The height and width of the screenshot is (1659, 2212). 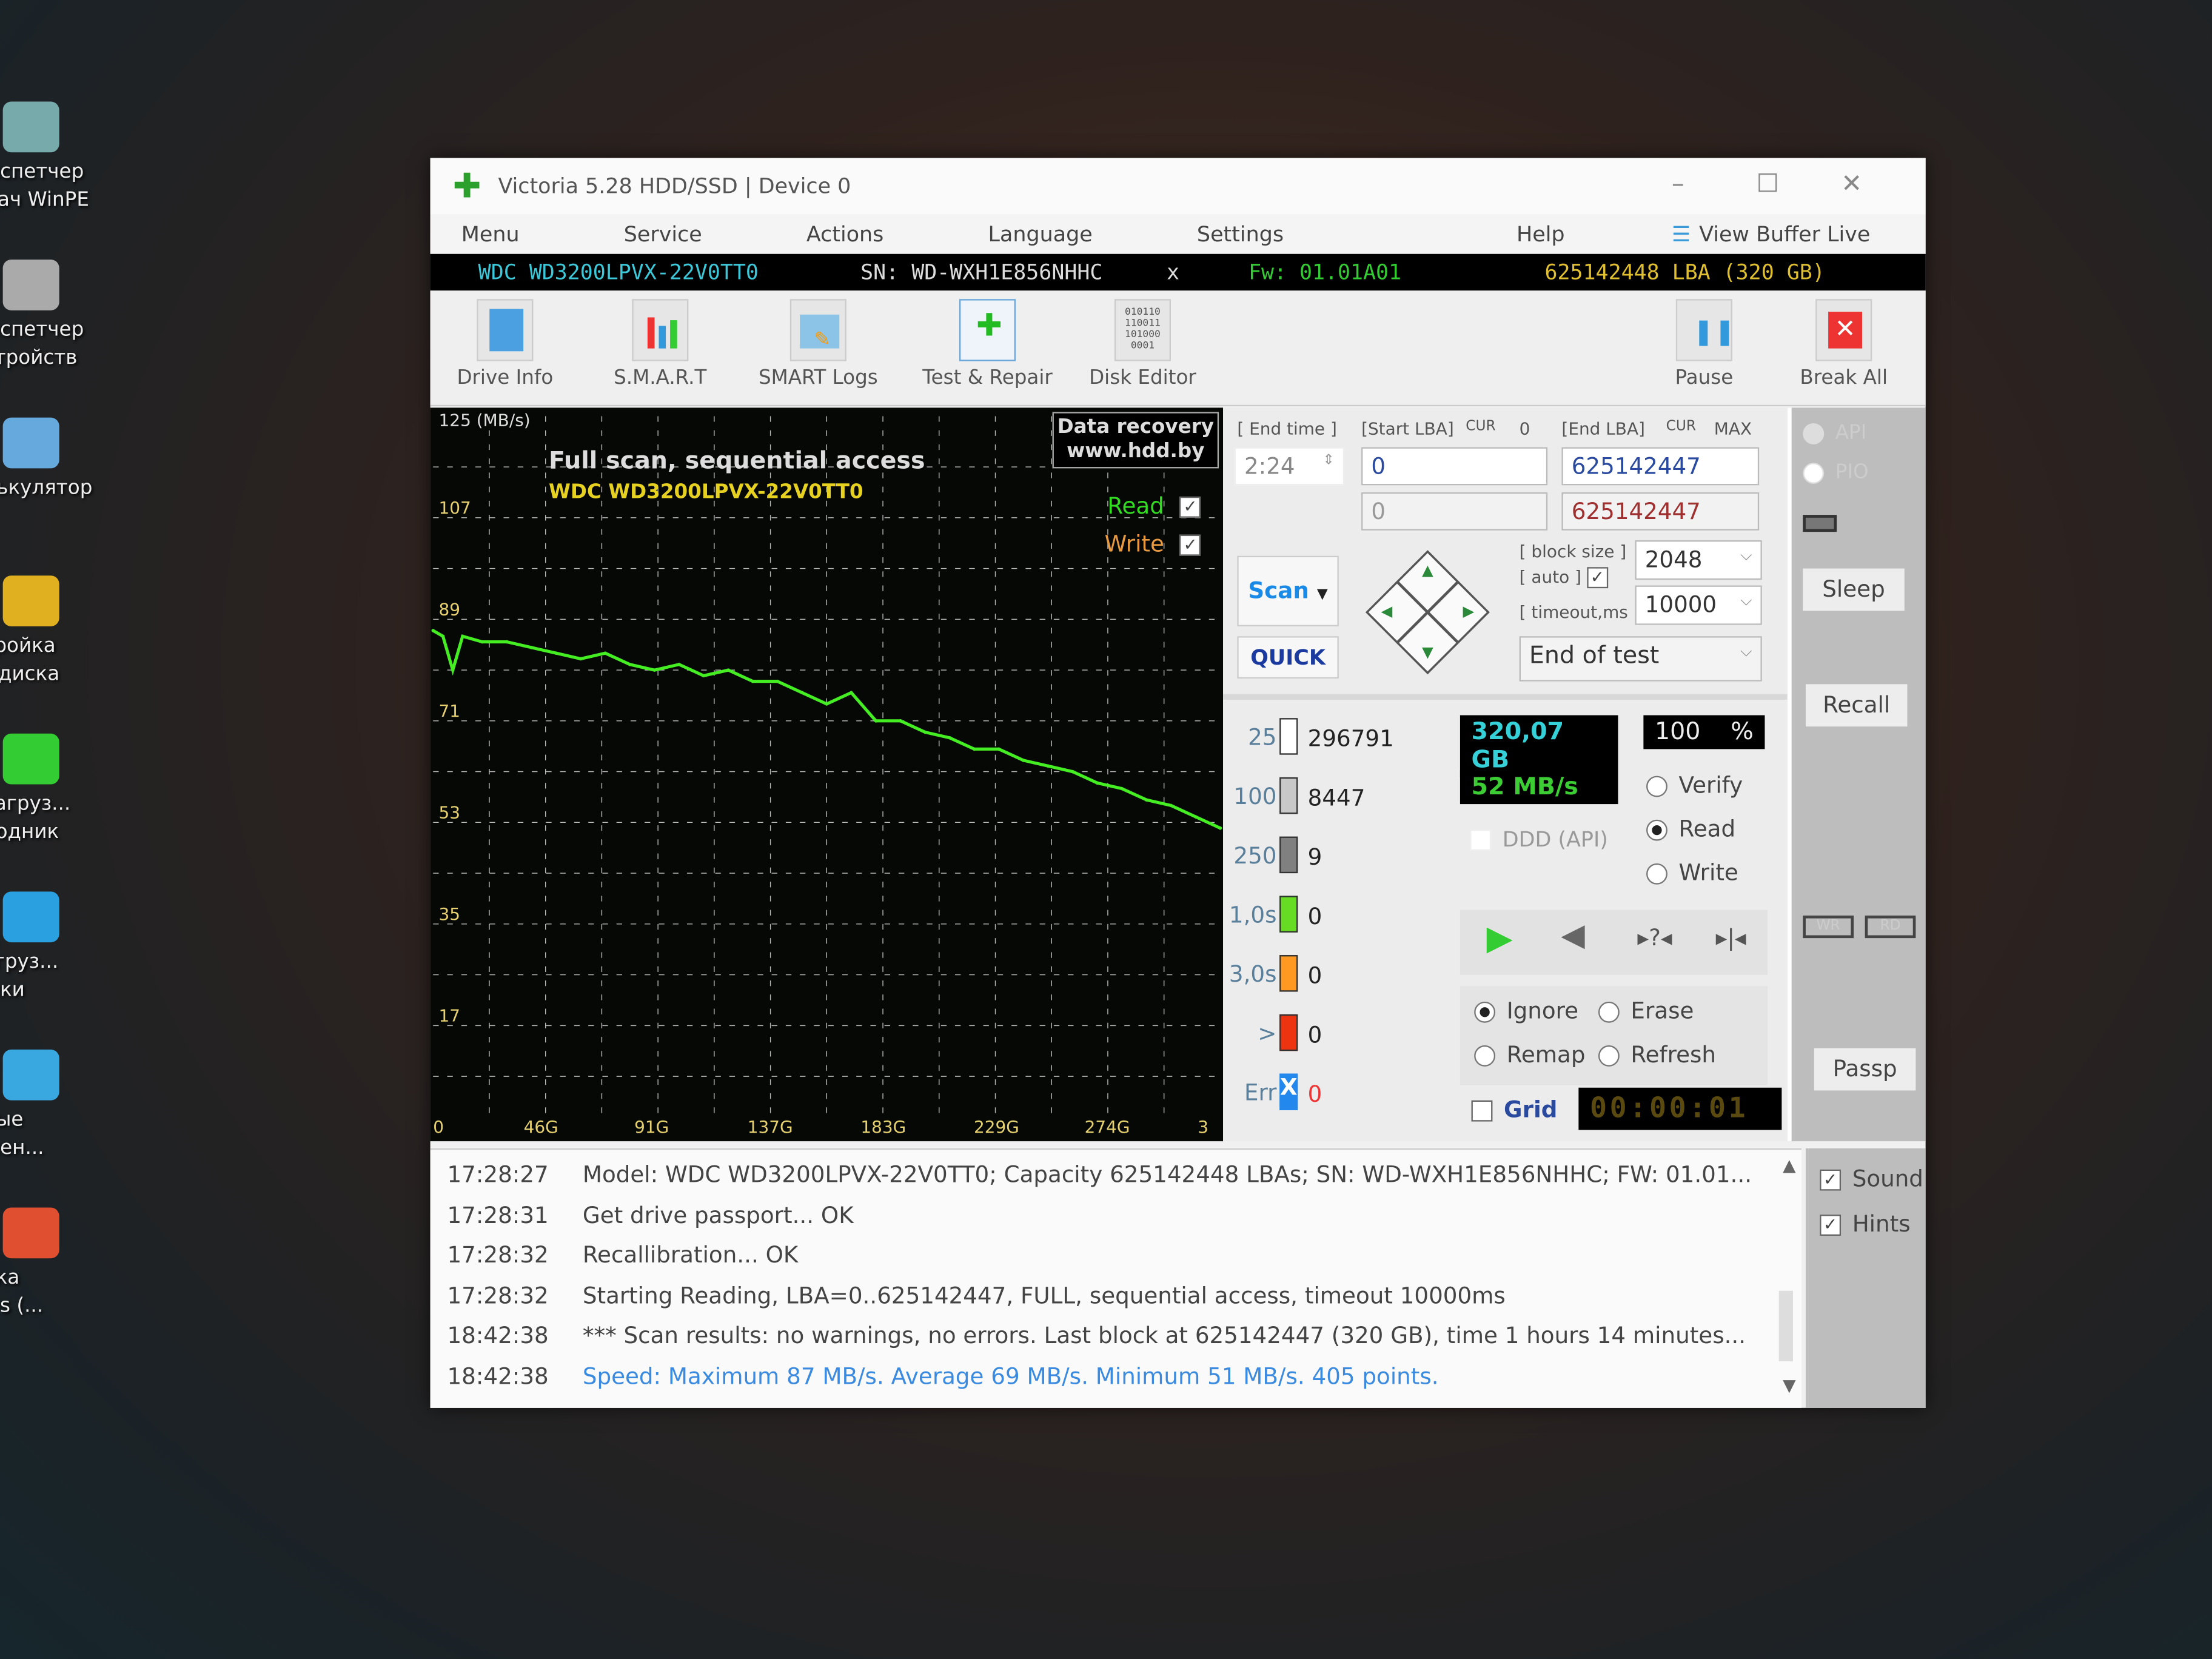 I want to click on smart-logs-button: ✎ SMART Logs, so click(x=818, y=341).